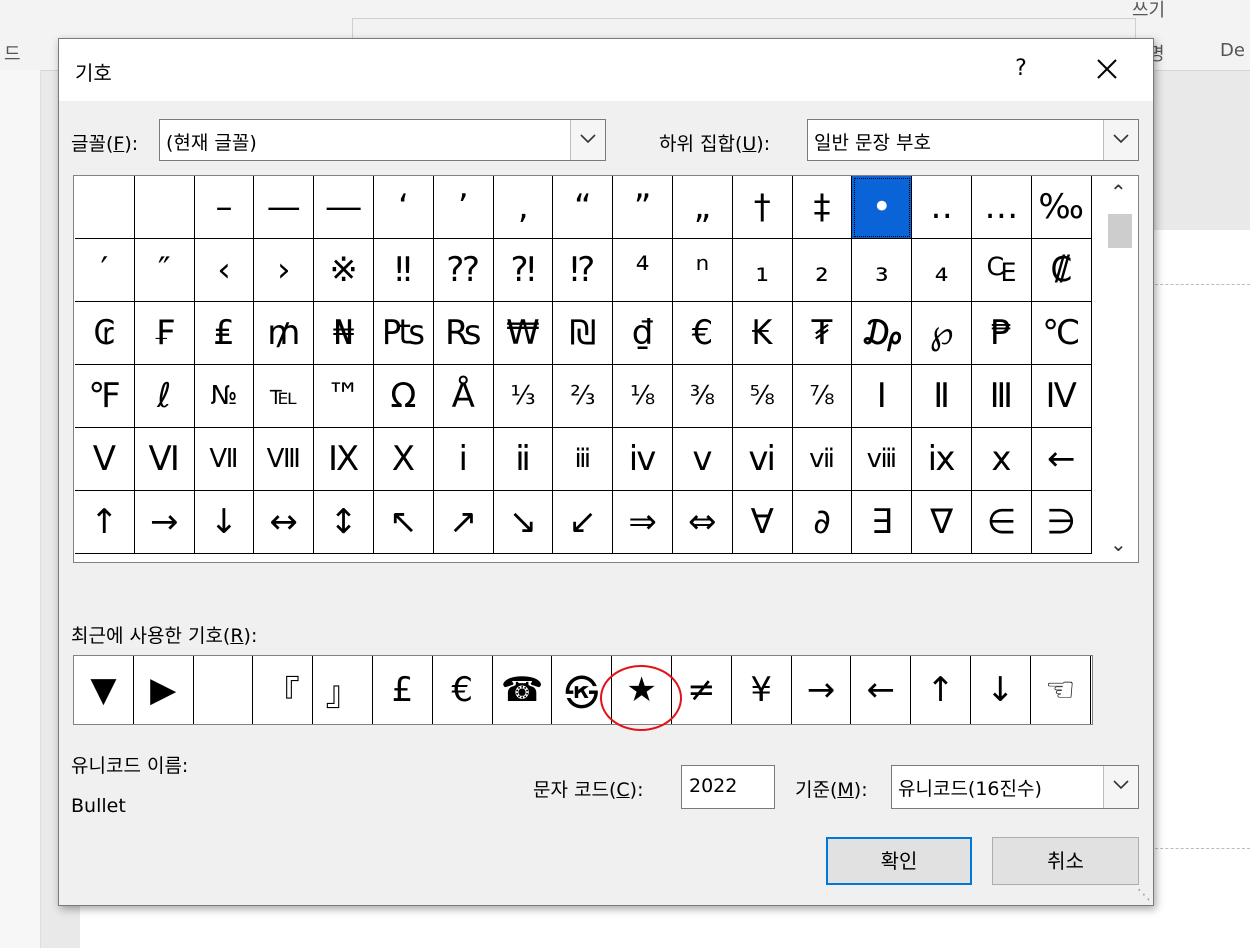  I want to click on recent-symbol-cell: 』, so click(343, 690).